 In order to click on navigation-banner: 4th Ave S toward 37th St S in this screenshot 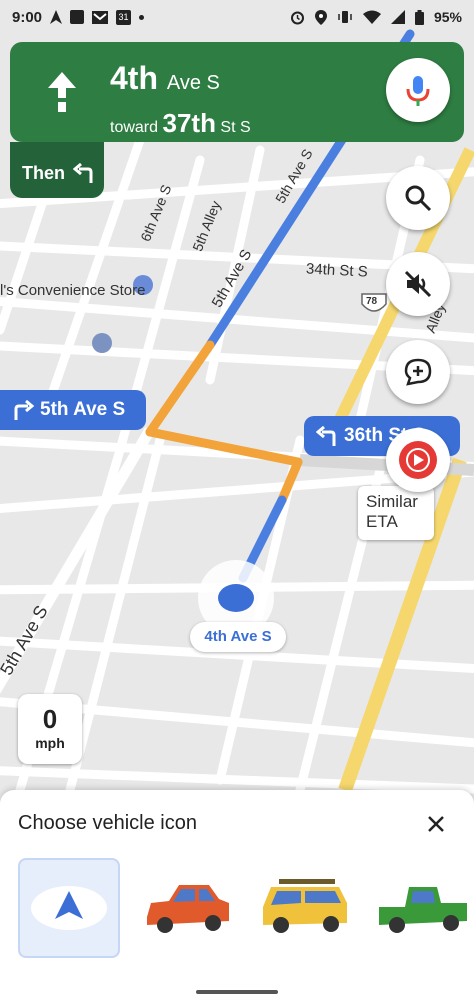, I will do `click(237, 92)`.